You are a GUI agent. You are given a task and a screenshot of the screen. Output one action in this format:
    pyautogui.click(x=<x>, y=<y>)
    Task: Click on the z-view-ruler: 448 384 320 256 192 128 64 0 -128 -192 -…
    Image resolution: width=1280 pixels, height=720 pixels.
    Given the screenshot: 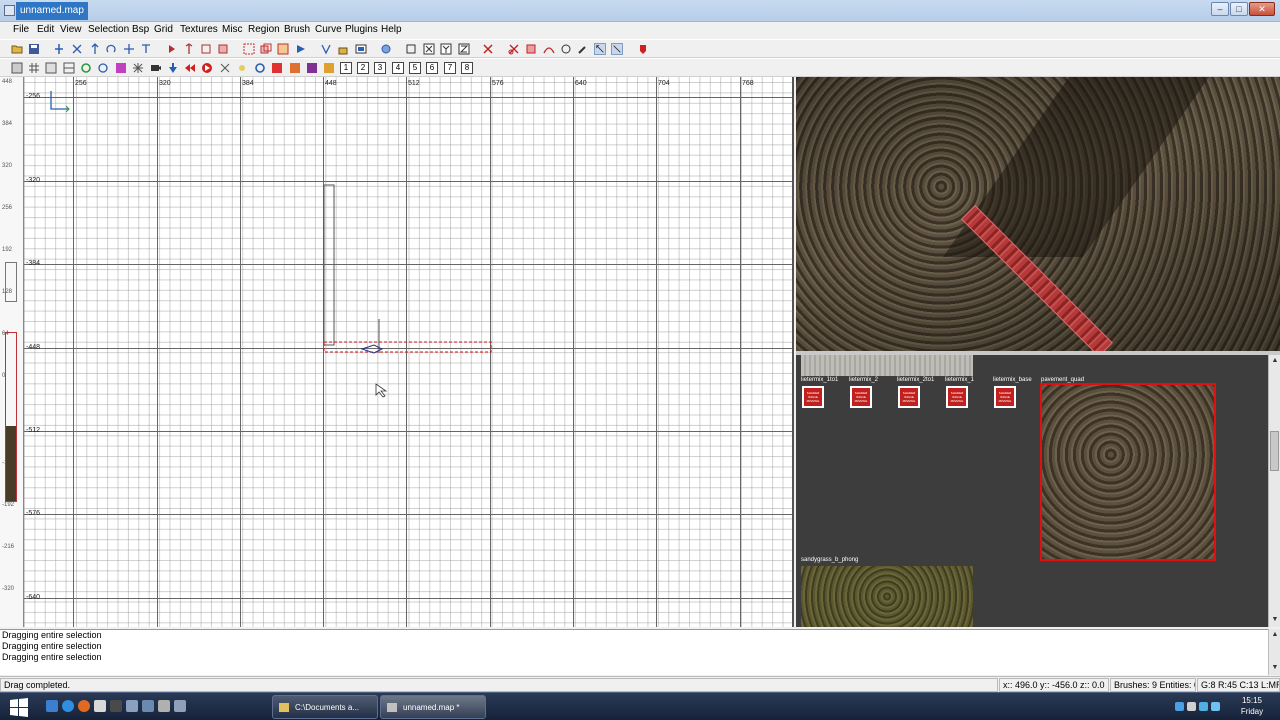 What is the action you would take?
    pyautogui.click(x=12, y=352)
    